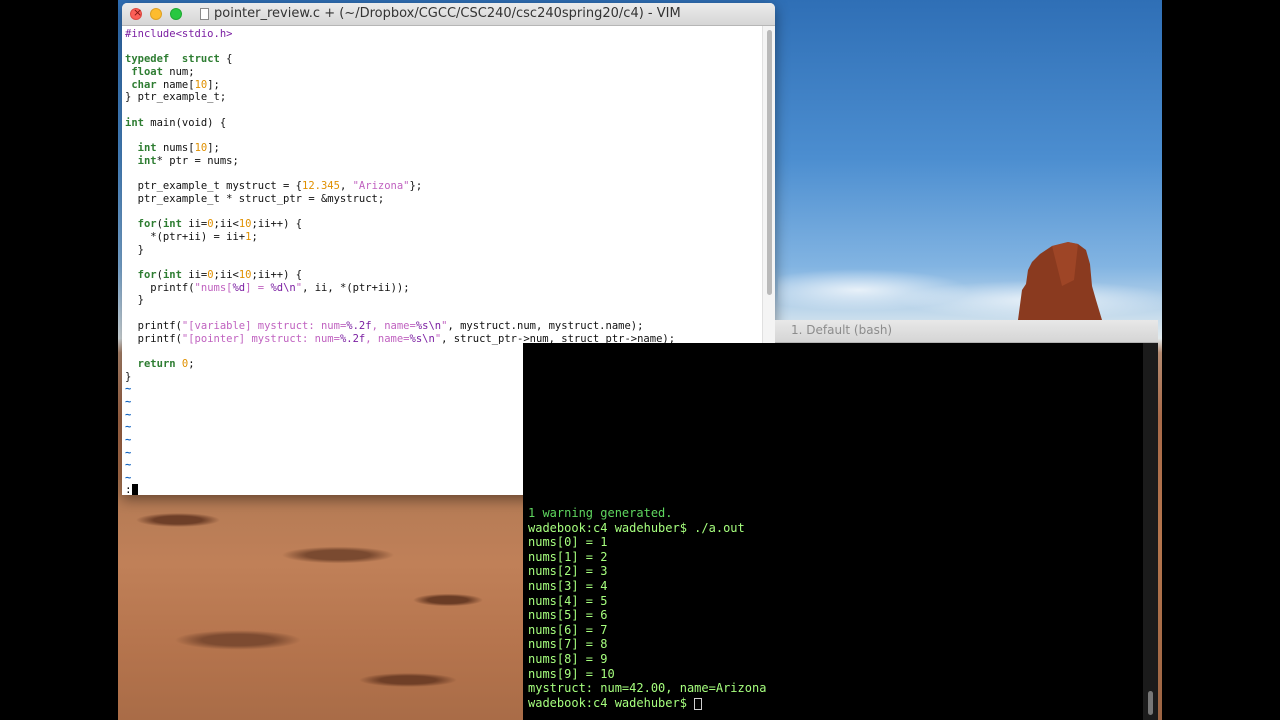 Image resolution: width=1280 pixels, height=720 pixels. I want to click on code-line: float num;, so click(443, 72).